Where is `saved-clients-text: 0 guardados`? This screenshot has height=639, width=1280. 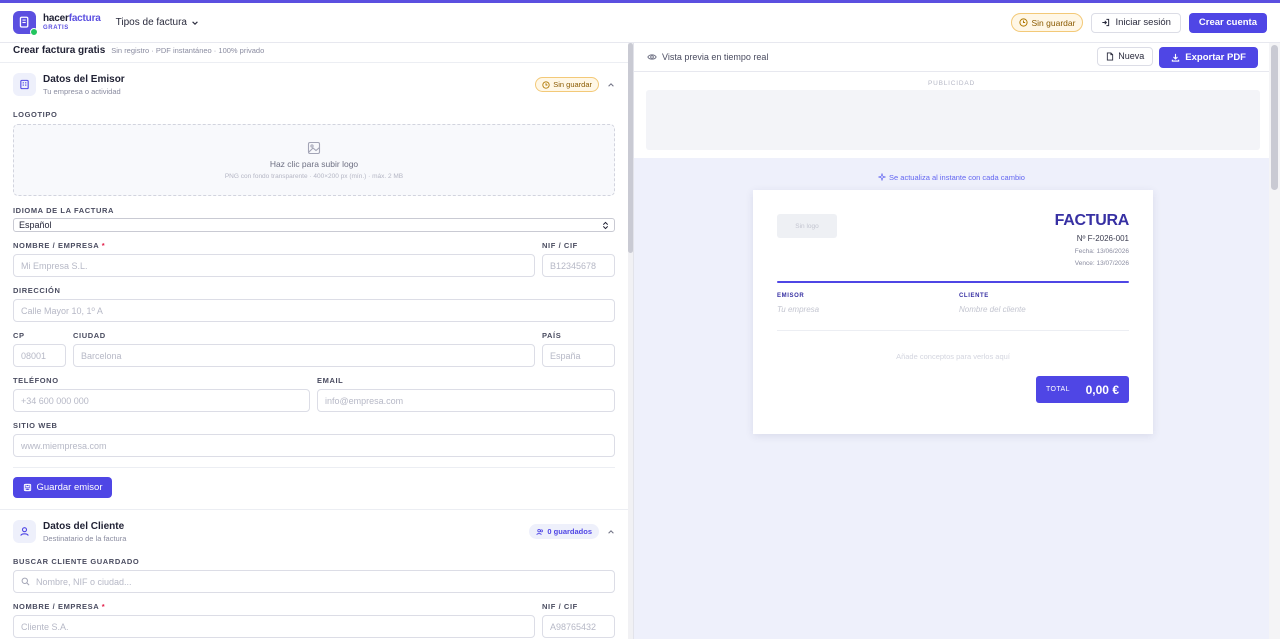
saved-clients-text: 0 guardados is located at coordinates (569, 531).